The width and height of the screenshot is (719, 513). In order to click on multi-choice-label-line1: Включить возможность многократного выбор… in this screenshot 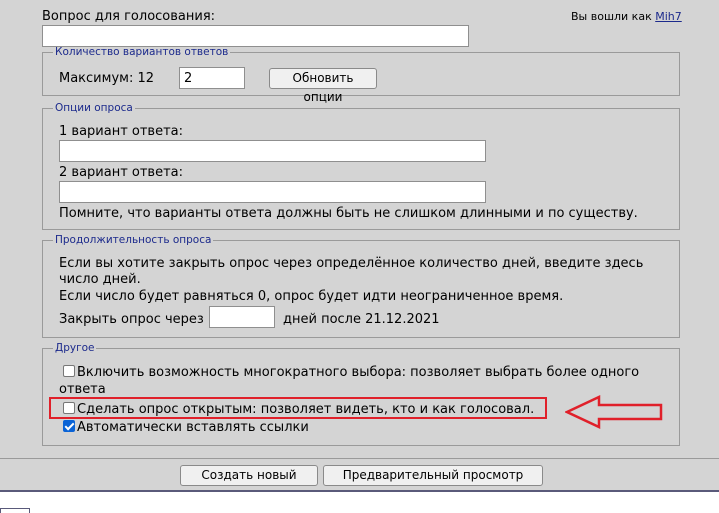, I will do `click(358, 372)`.